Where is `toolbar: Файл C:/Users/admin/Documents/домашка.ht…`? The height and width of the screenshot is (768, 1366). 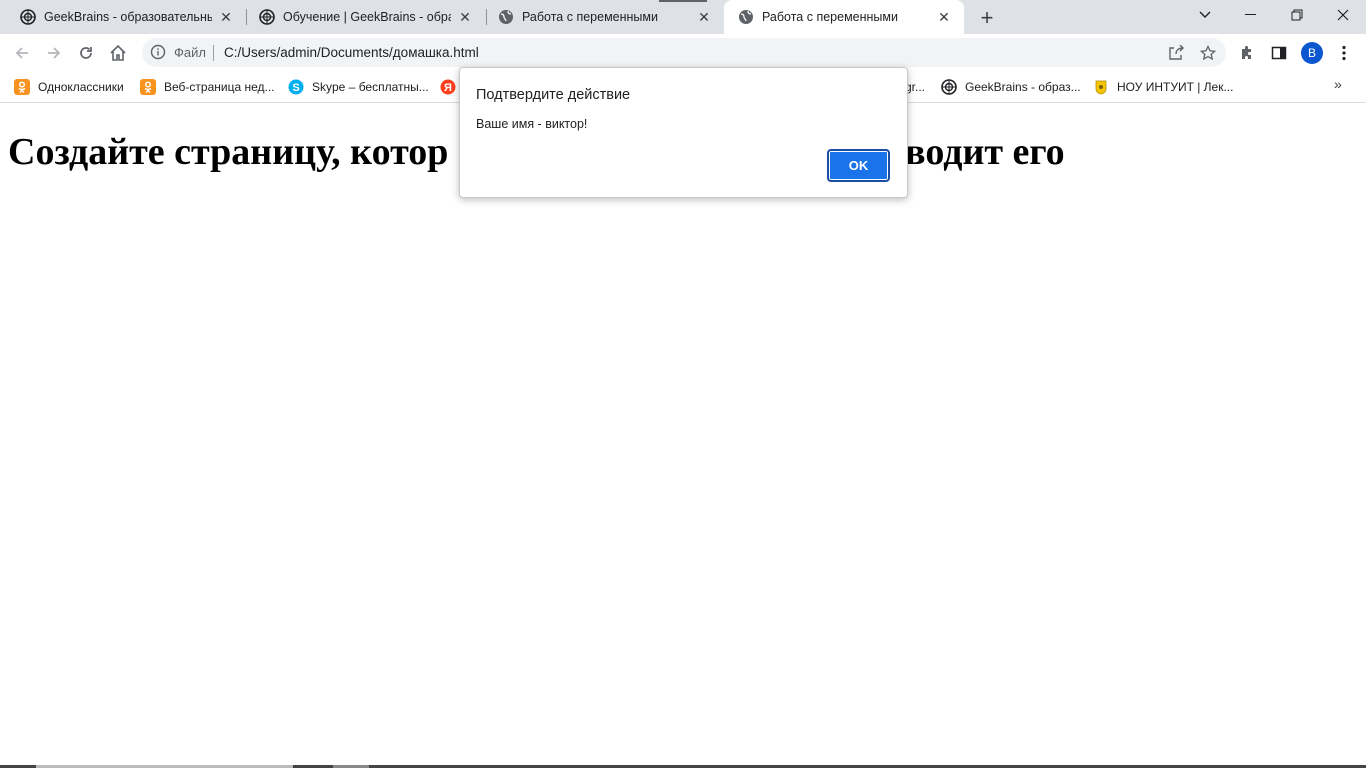
toolbar: Файл C:/Users/admin/Documents/домашка.ht… is located at coordinates (683, 52).